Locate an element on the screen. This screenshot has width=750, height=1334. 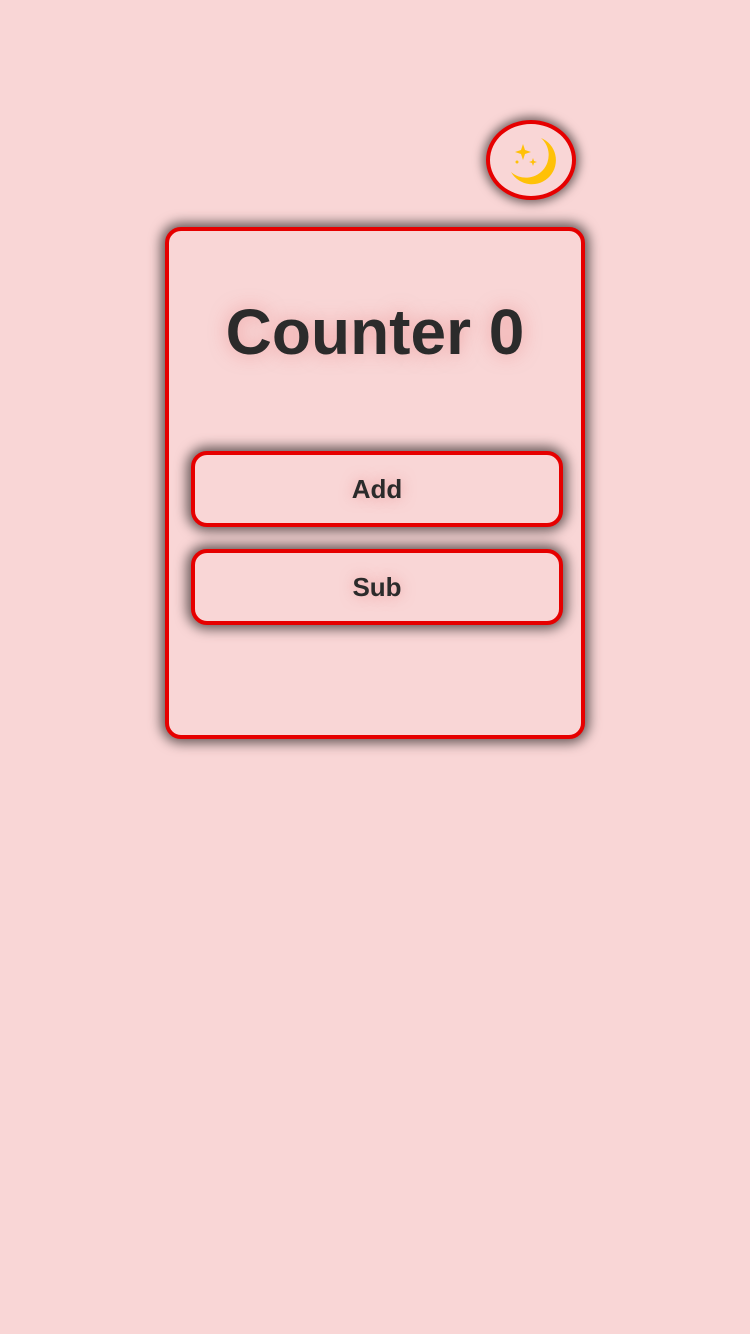
theme-toggle-button is located at coordinates (531, 160).